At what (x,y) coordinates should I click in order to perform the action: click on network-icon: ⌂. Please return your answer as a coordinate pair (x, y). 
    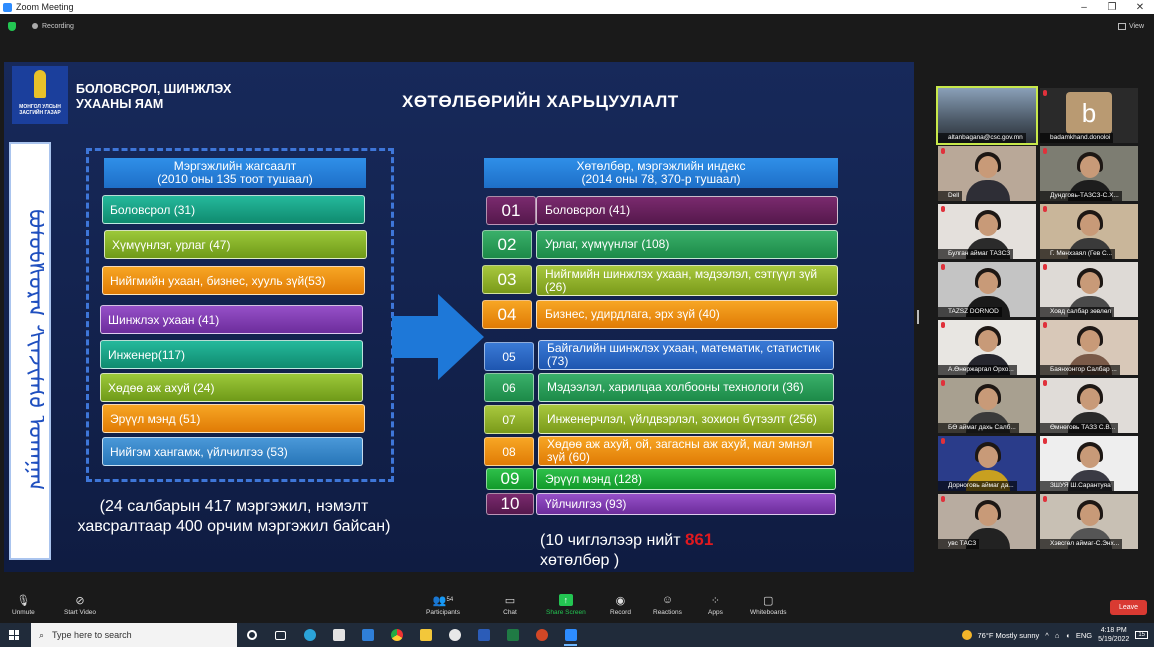
    Looking at the image, I should click on (1057, 635).